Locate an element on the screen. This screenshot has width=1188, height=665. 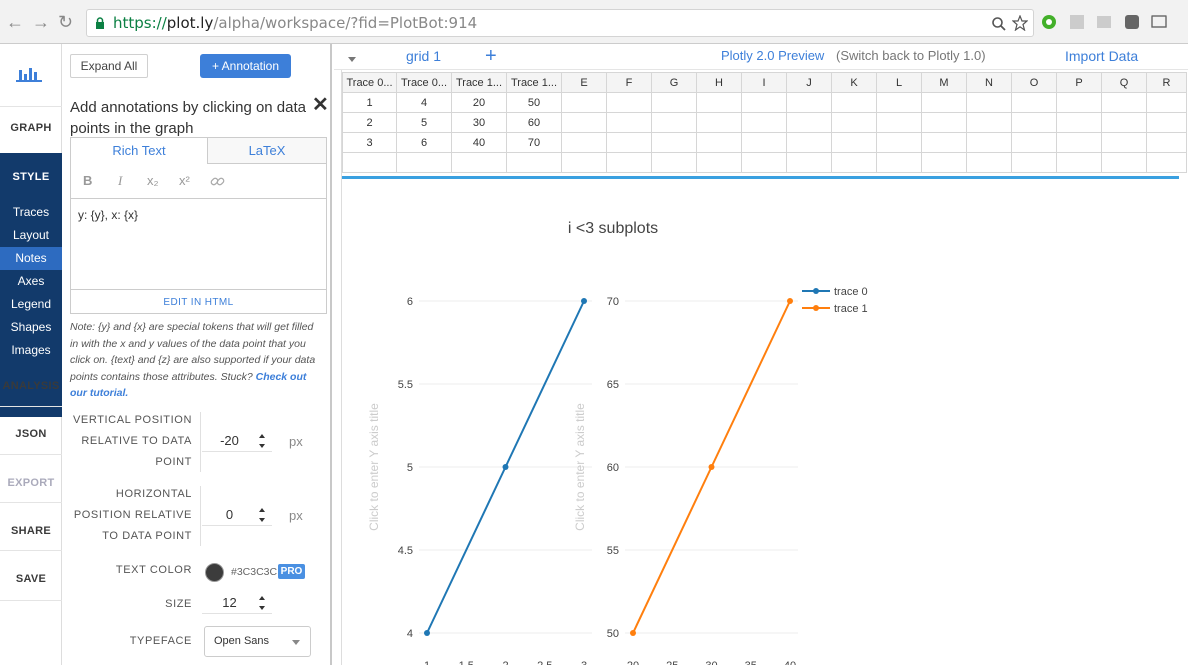
tab-rich-text: Rich Text is located at coordinates (139, 151).